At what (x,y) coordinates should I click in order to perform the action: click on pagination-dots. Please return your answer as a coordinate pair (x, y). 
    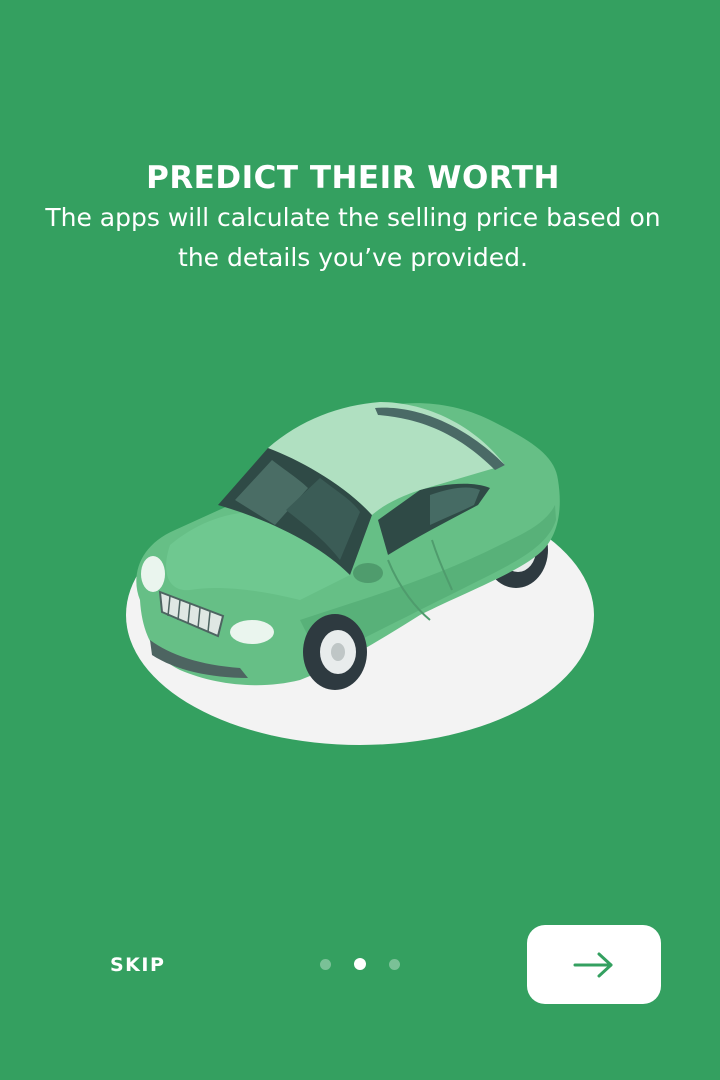
    Looking at the image, I should click on (359, 965).